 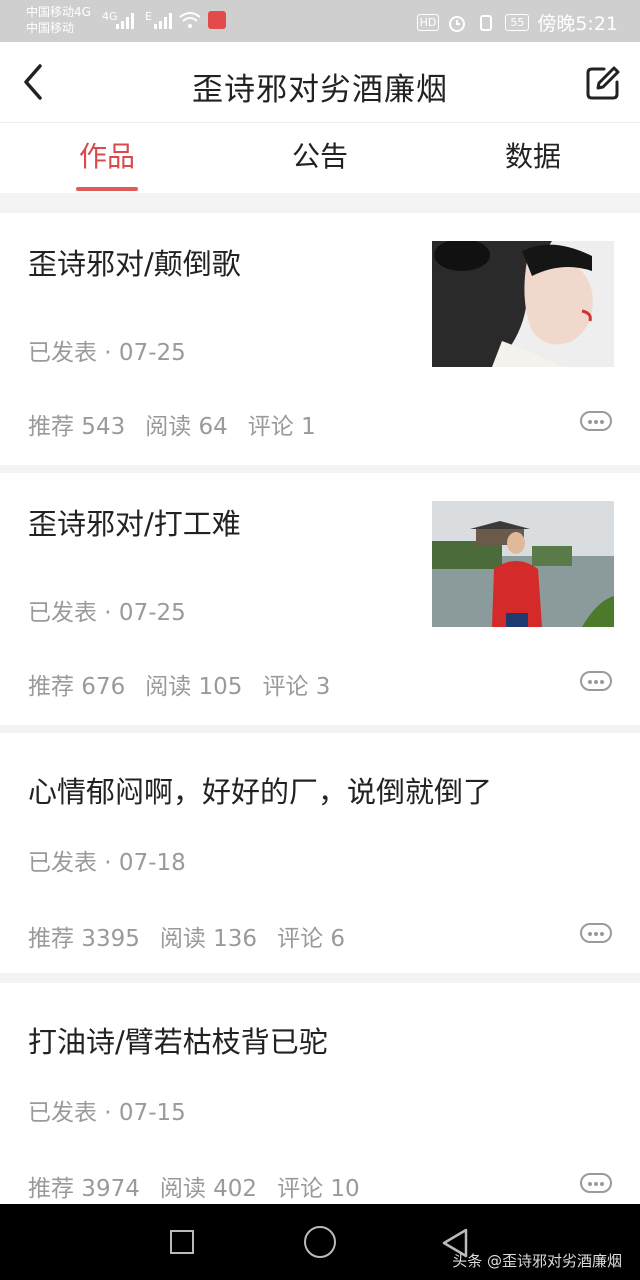 What do you see at coordinates (77, 427) in the screenshot?
I see `recommend-count: 推荐 543` at bounding box center [77, 427].